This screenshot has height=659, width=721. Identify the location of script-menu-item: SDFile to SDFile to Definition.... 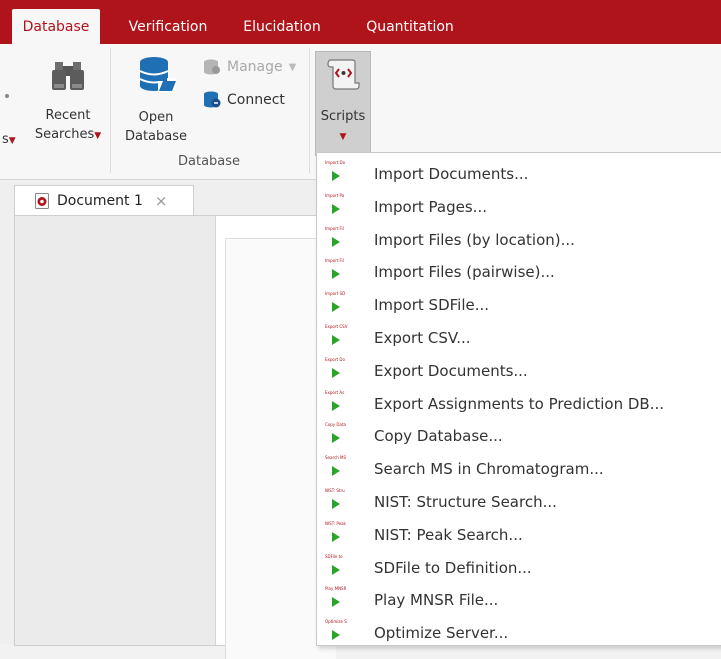
(519, 565).